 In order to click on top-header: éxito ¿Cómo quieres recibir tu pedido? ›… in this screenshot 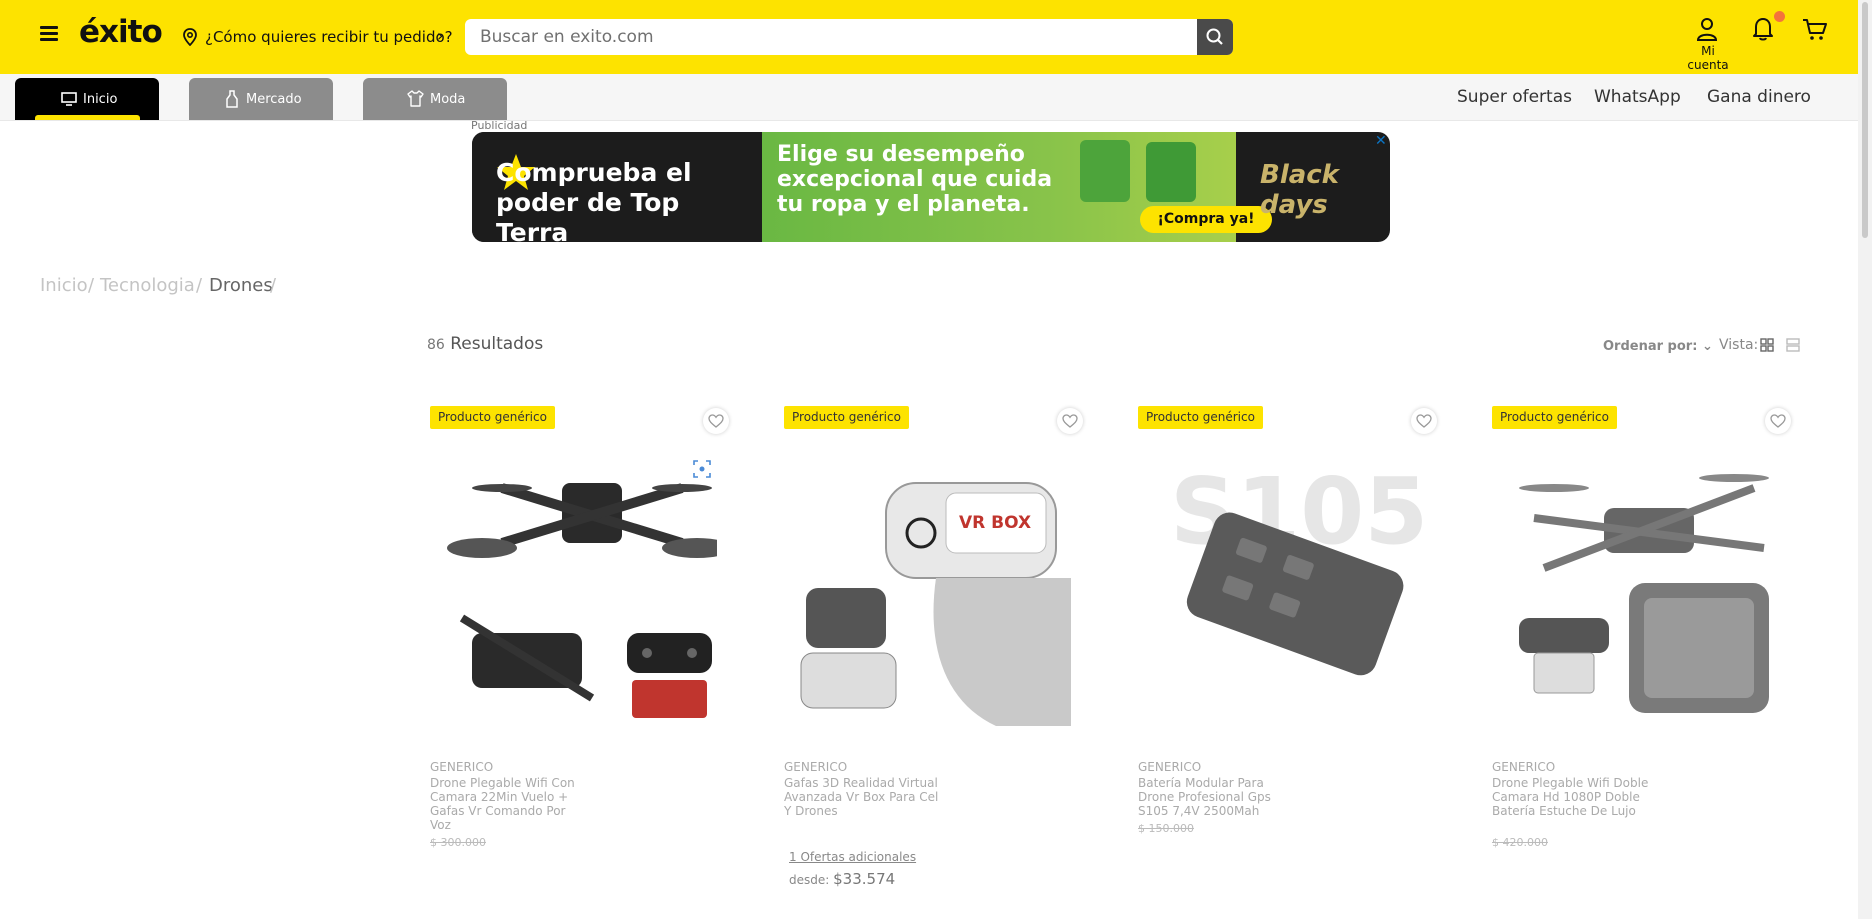, I will do `click(929, 37)`.